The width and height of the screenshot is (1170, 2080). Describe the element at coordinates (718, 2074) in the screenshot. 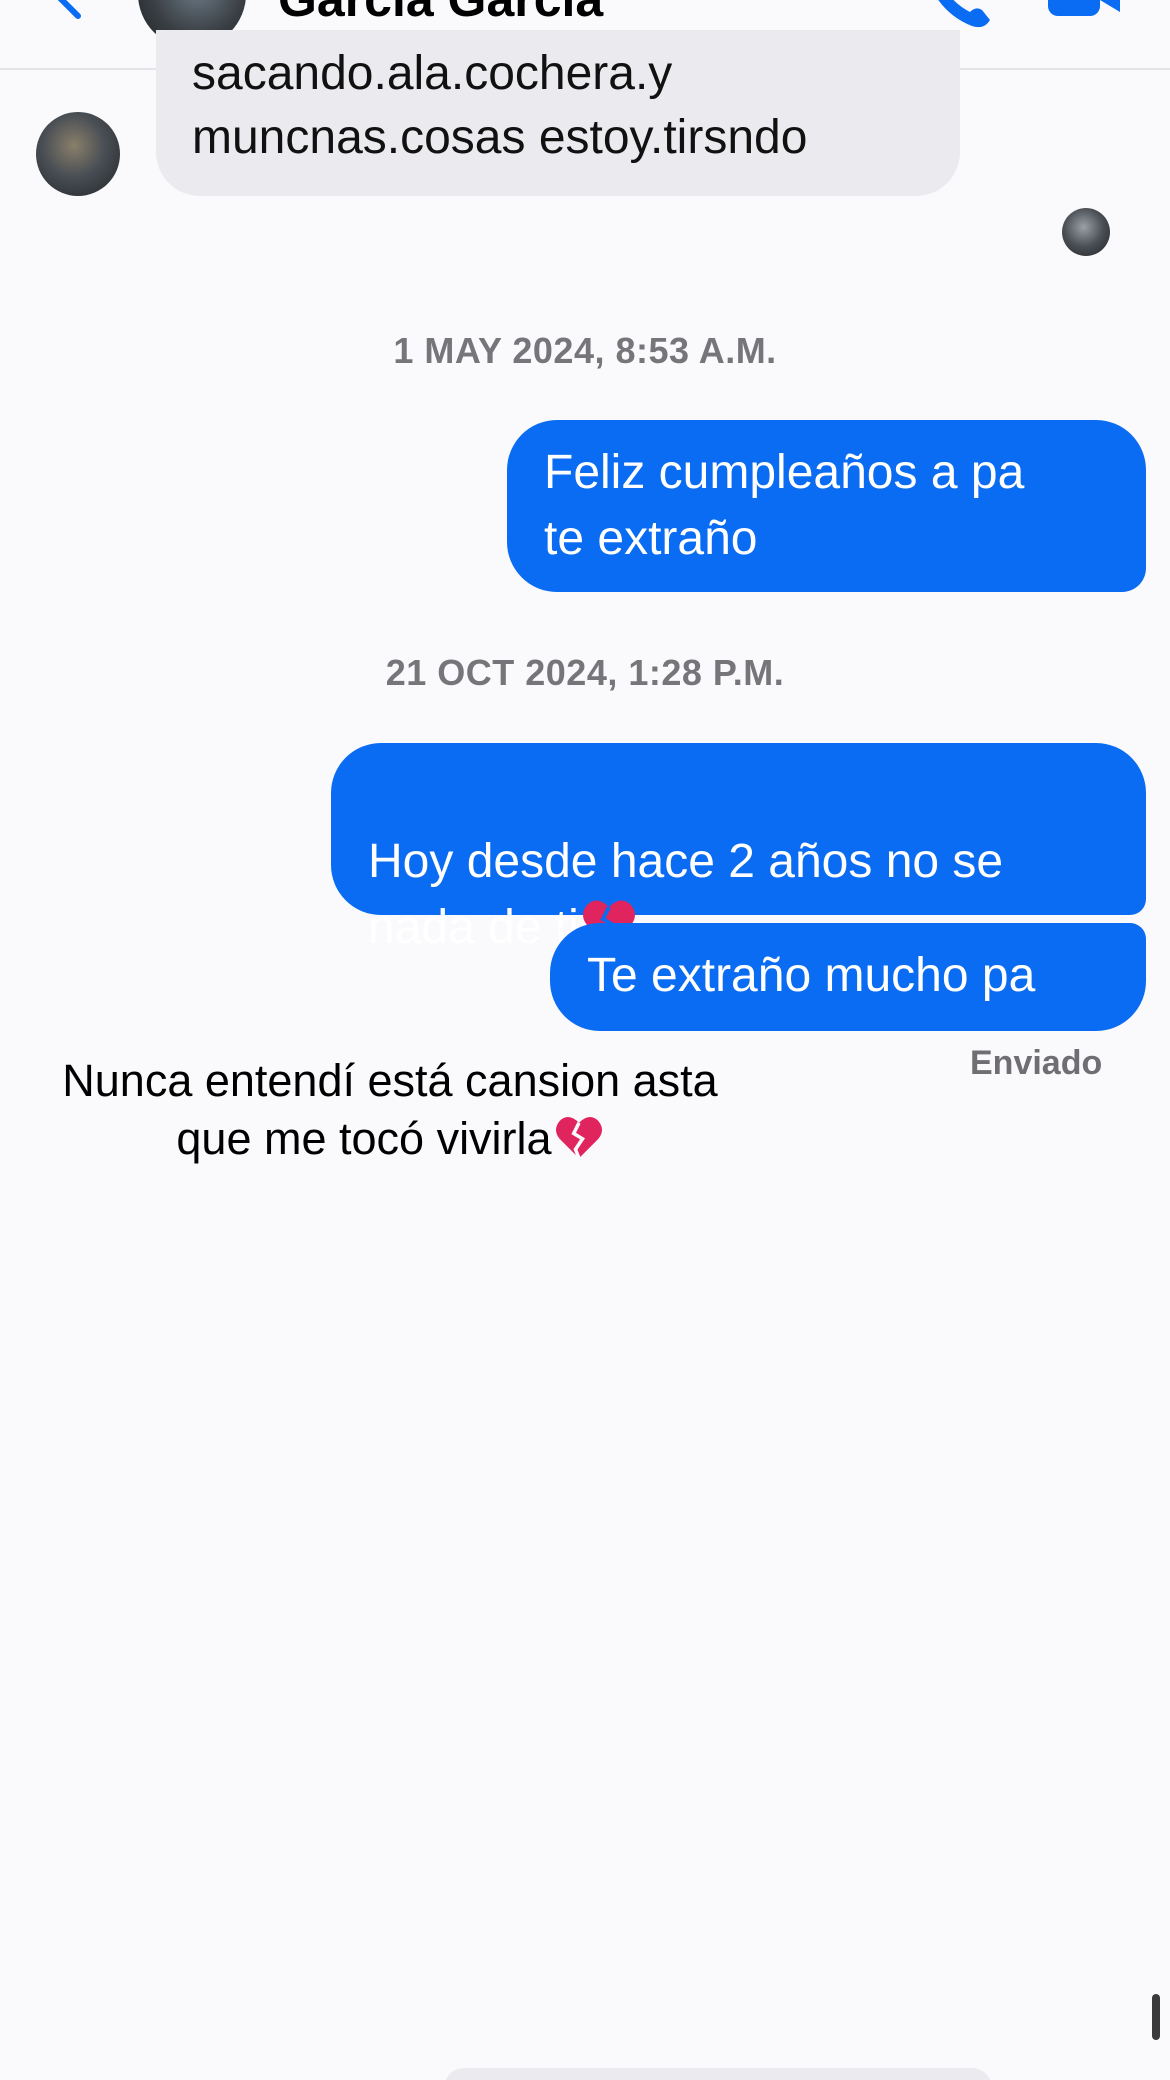

I see `message-composer-edge` at that location.